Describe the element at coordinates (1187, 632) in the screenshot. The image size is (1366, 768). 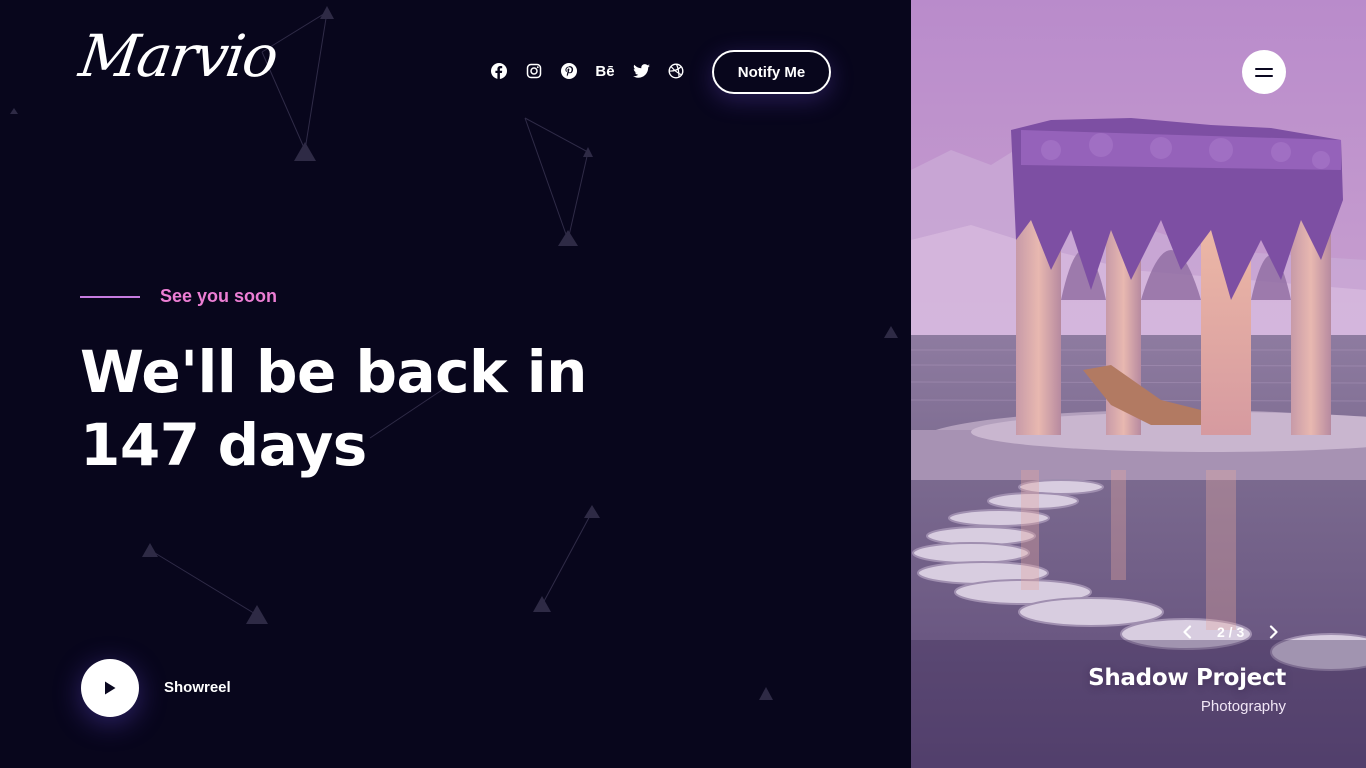
I see `prev-arrow-icon` at that location.